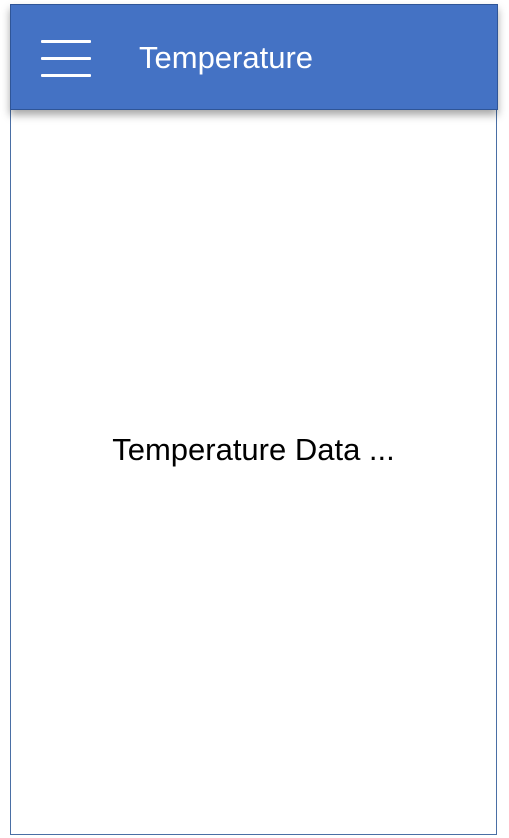 The image size is (509, 838). I want to click on page-title: Temperature, so click(226, 57).